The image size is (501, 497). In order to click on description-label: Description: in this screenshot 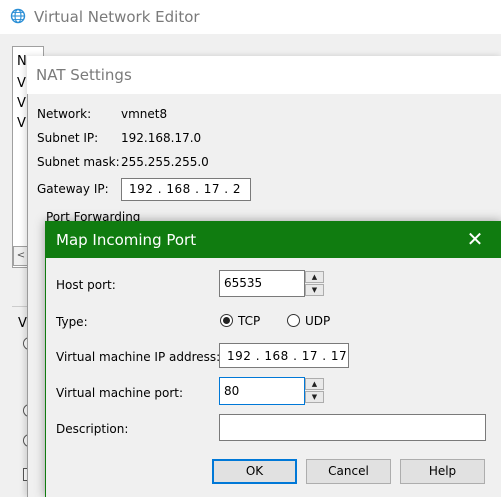, I will do `click(92, 429)`.